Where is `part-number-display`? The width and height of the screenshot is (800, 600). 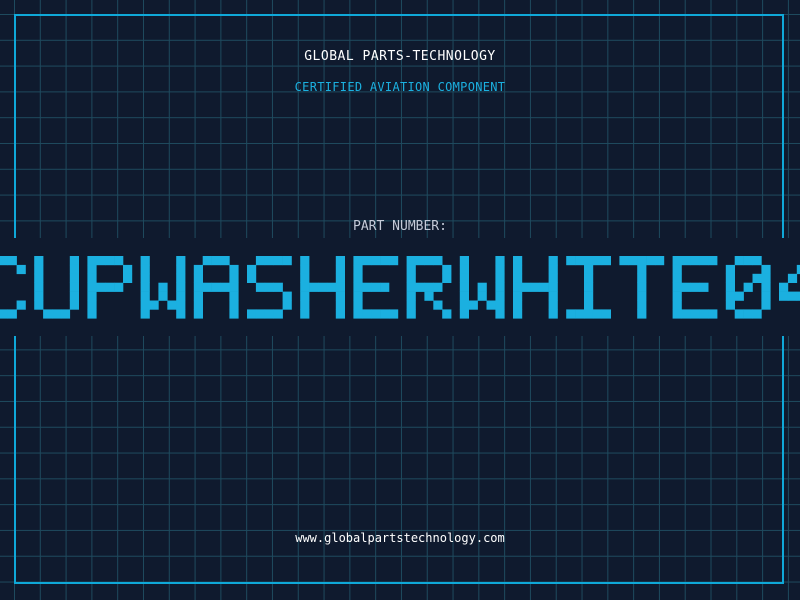 part-number-display is located at coordinates (400, 287).